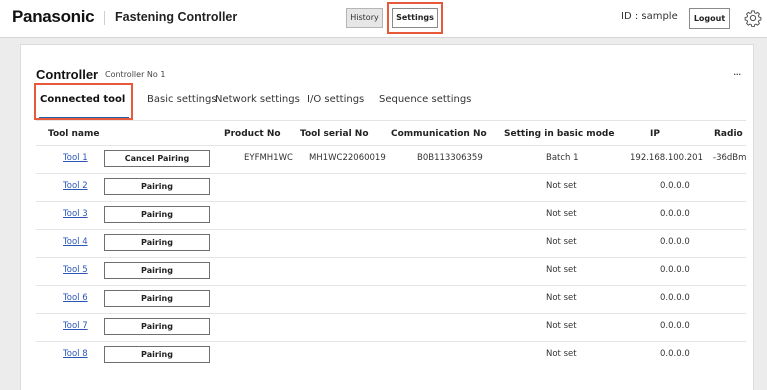 The width and height of the screenshot is (767, 390). What do you see at coordinates (753, 18) in the screenshot?
I see `gear-icon` at bounding box center [753, 18].